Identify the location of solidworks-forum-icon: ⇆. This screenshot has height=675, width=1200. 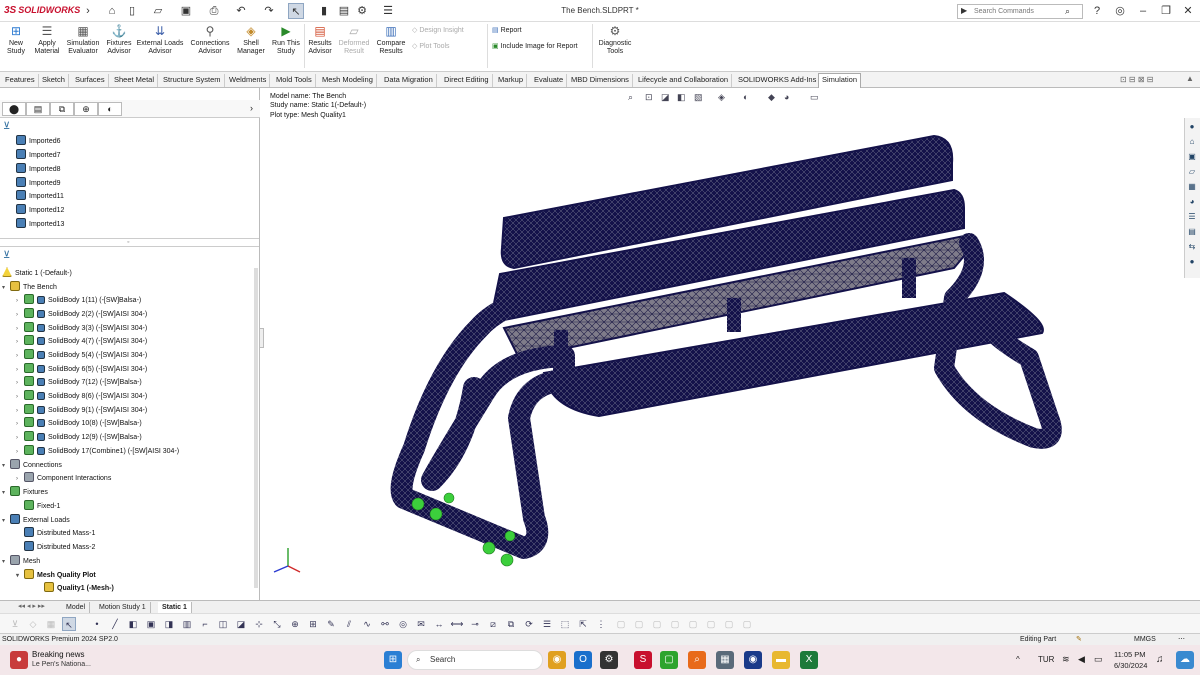
(1192, 247).